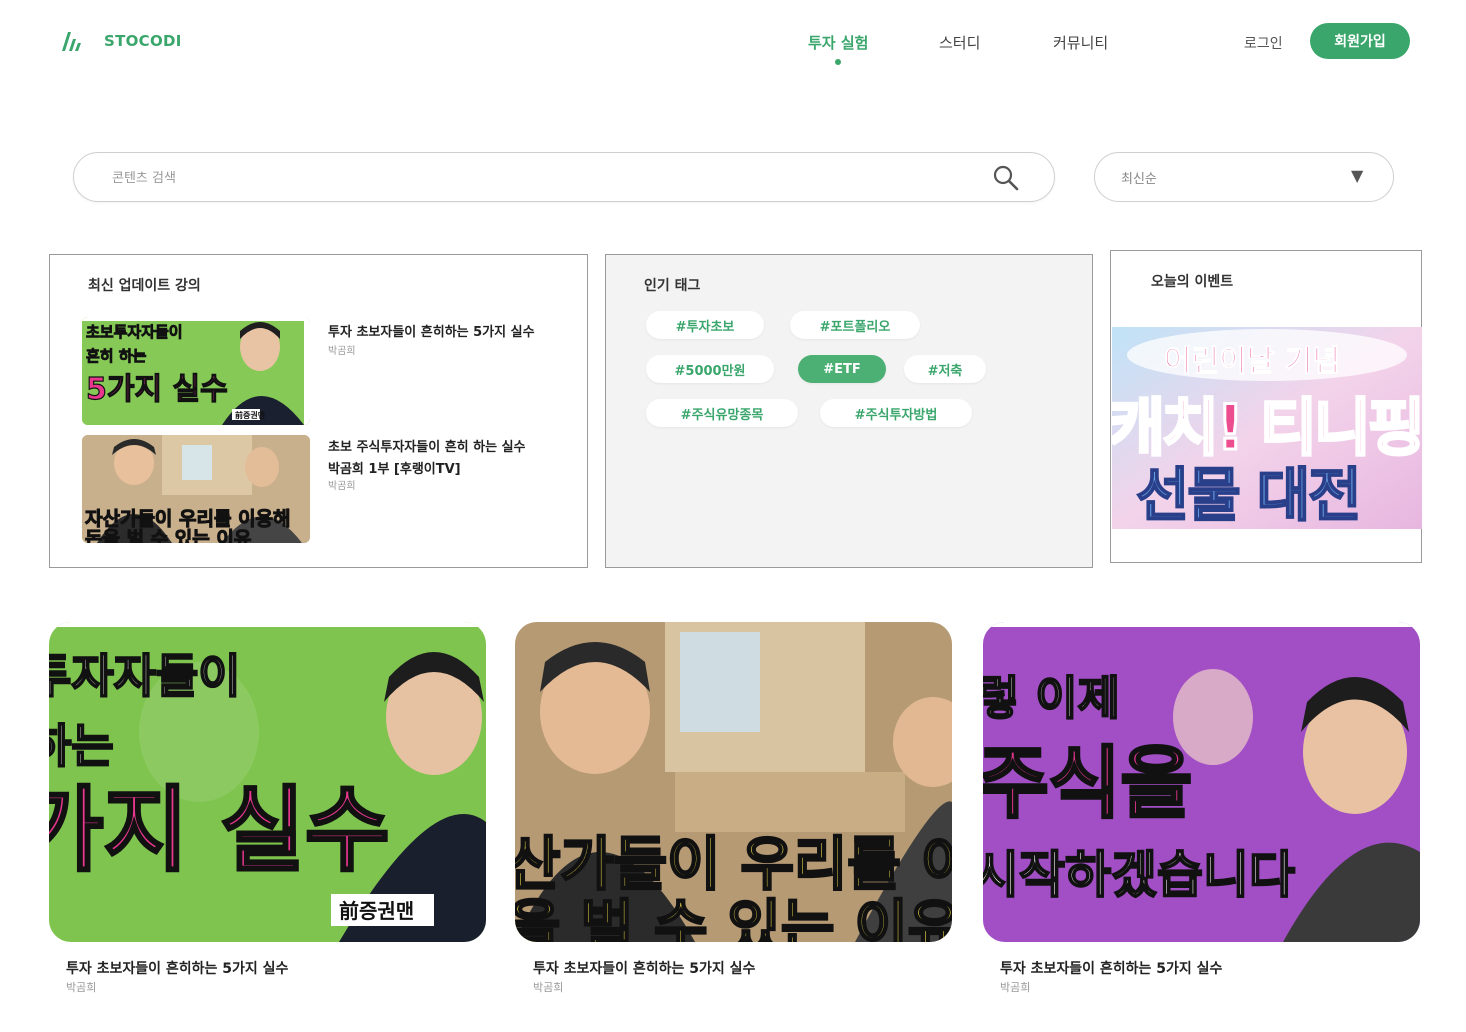 Image resolution: width=1466 pixels, height=1032 pixels. Describe the element at coordinates (705, 325) in the screenshot. I see `tag-chip: #투자초보` at that location.